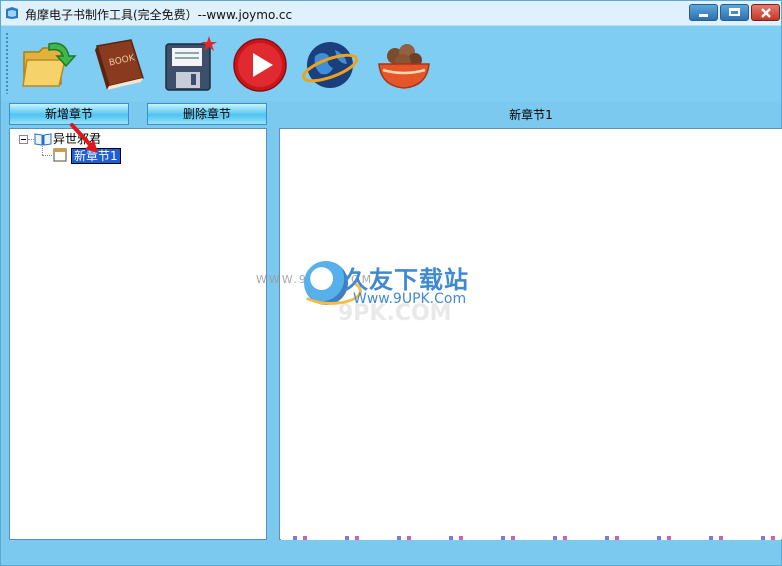 Image resolution: width=782 pixels, height=566 pixels. What do you see at coordinates (406, 280) in the screenshot?
I see `watermark-brand: 久友下载站` at bounding box center [406, 280].